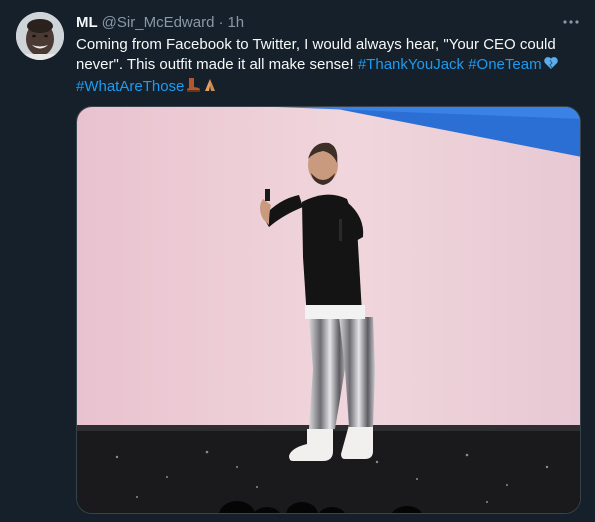 The image size is (595, 522). I want to click on blue-heart-icon, so click(551, 66).